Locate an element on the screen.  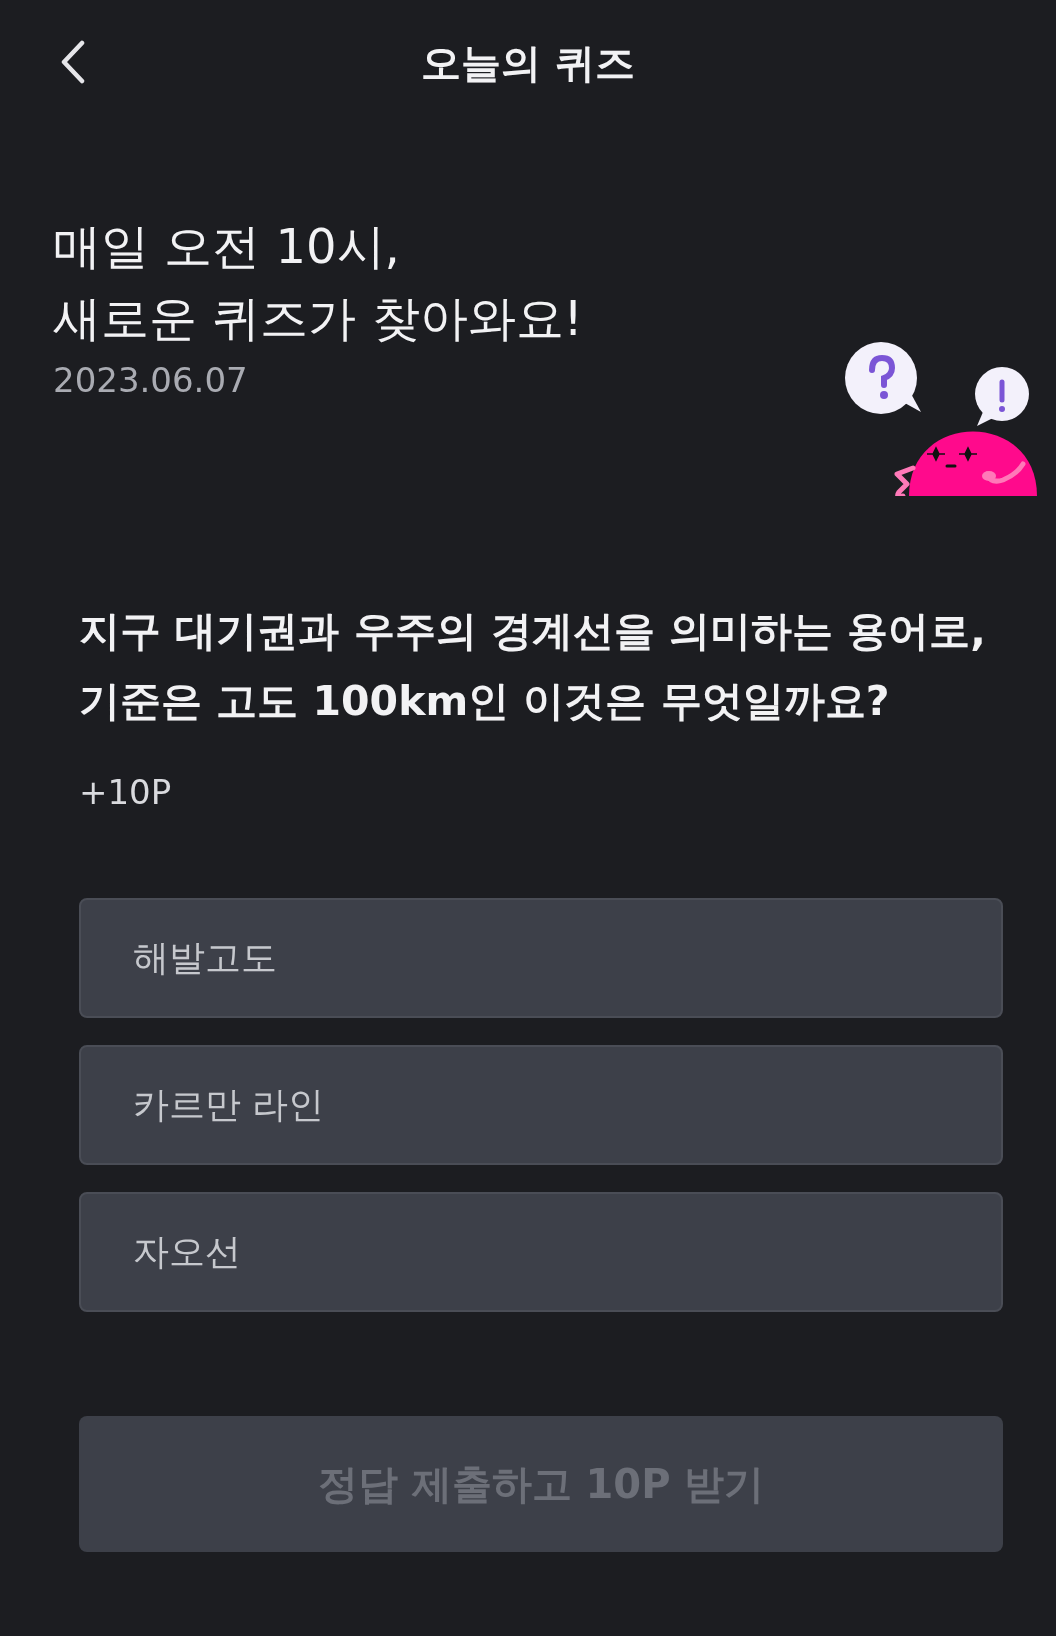
answer-option: 카르만 라인 is located at coordinates (541, 1105).